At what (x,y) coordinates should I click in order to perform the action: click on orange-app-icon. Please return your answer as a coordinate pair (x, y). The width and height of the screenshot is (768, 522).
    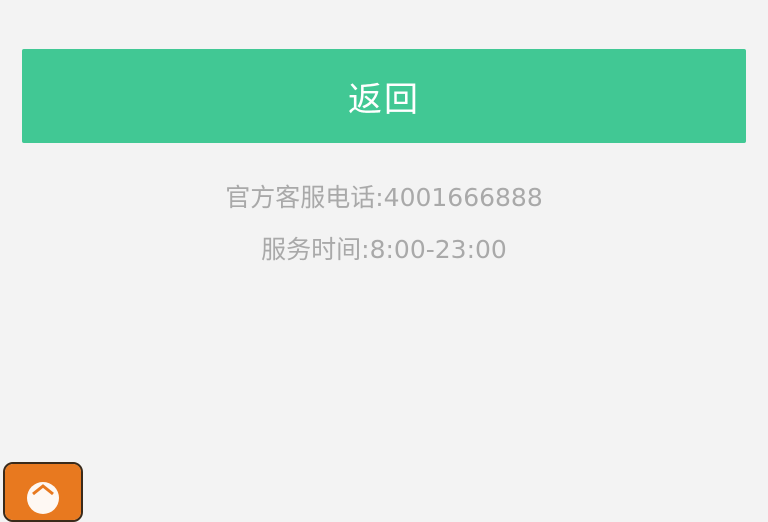
    Looking at the image, I should click on (43, 492).